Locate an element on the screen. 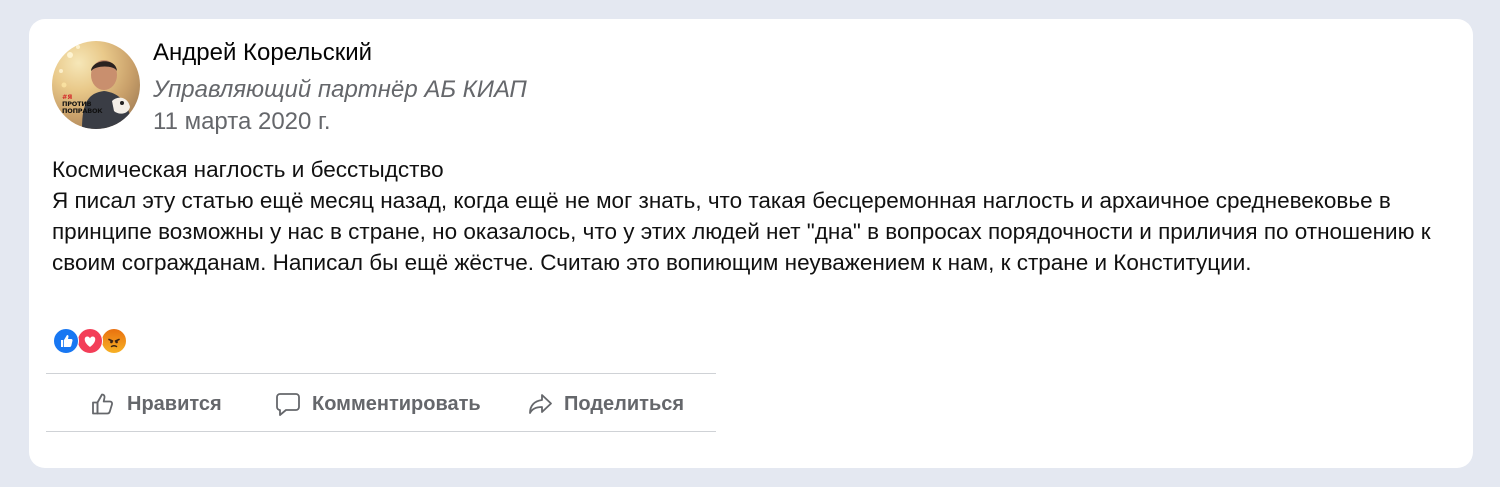 This screenshot has height=487, width=1500. reactions-summary is located at coordinates (93, 341).